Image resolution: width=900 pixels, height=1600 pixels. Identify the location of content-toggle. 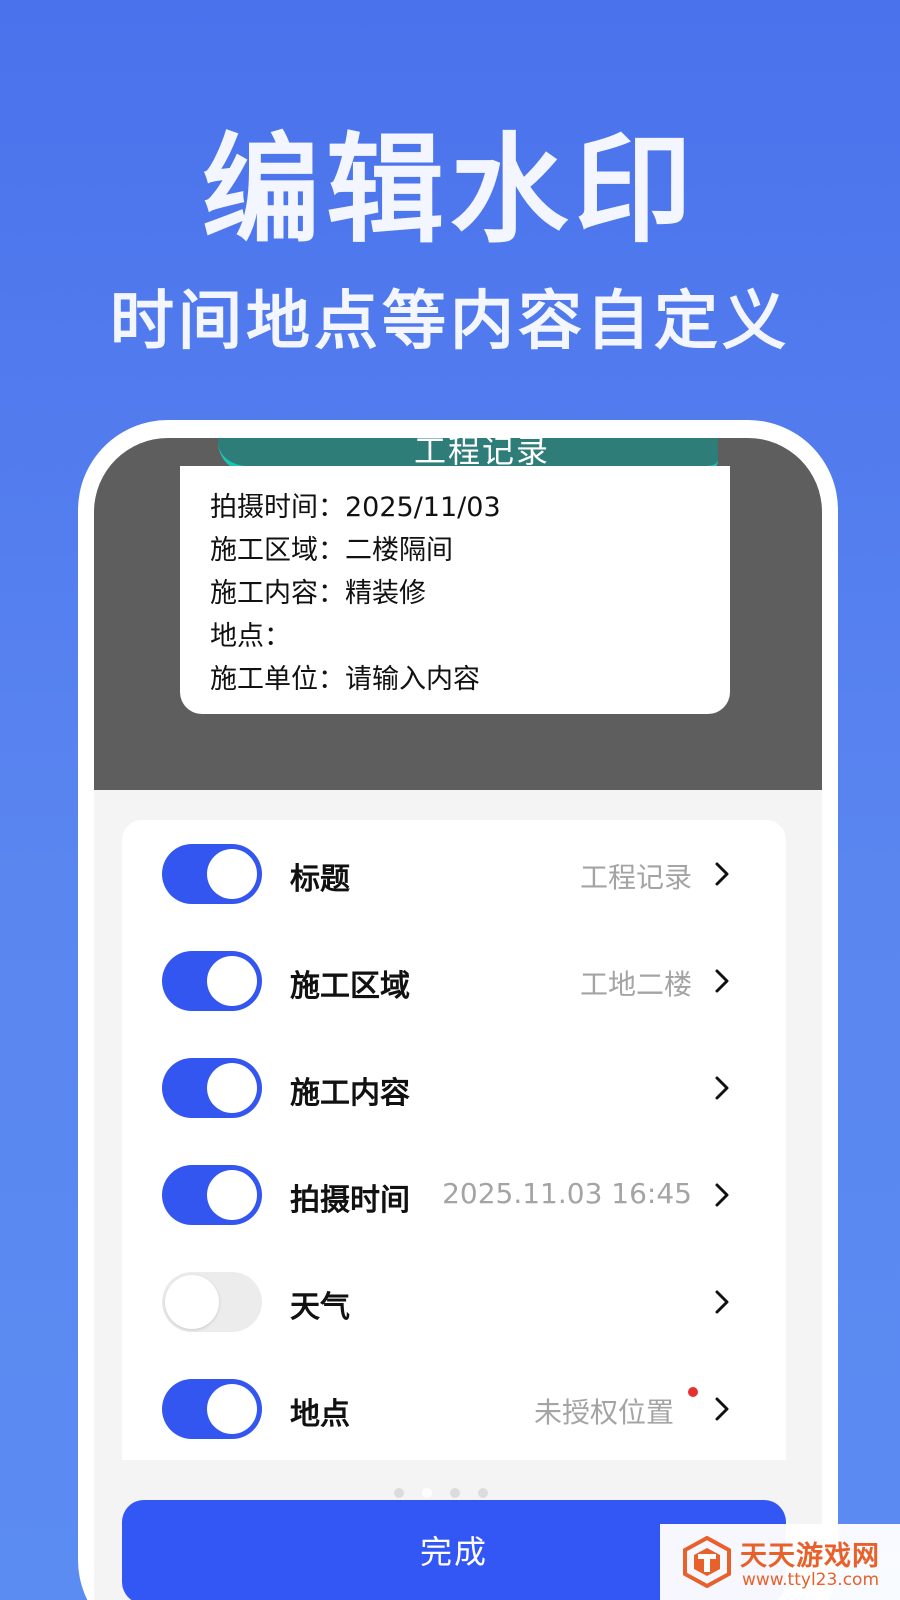
(212, 1088).